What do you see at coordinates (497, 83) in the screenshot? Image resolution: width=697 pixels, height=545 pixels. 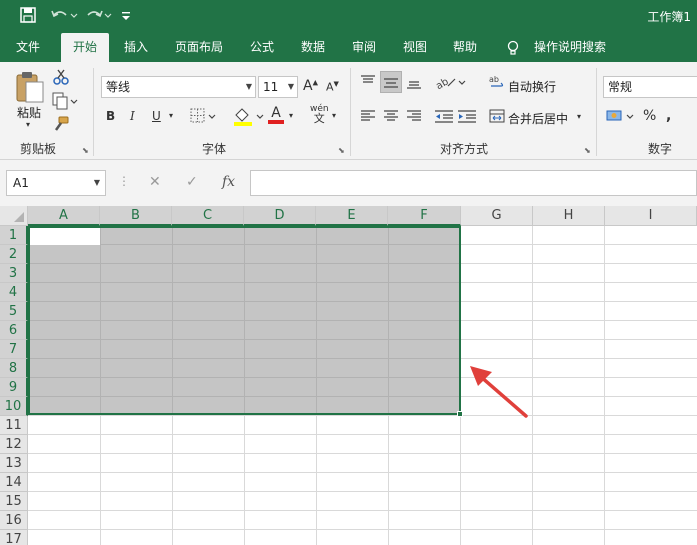 I see `wrap-text-icon: ab` at bounding box center [497, 83].